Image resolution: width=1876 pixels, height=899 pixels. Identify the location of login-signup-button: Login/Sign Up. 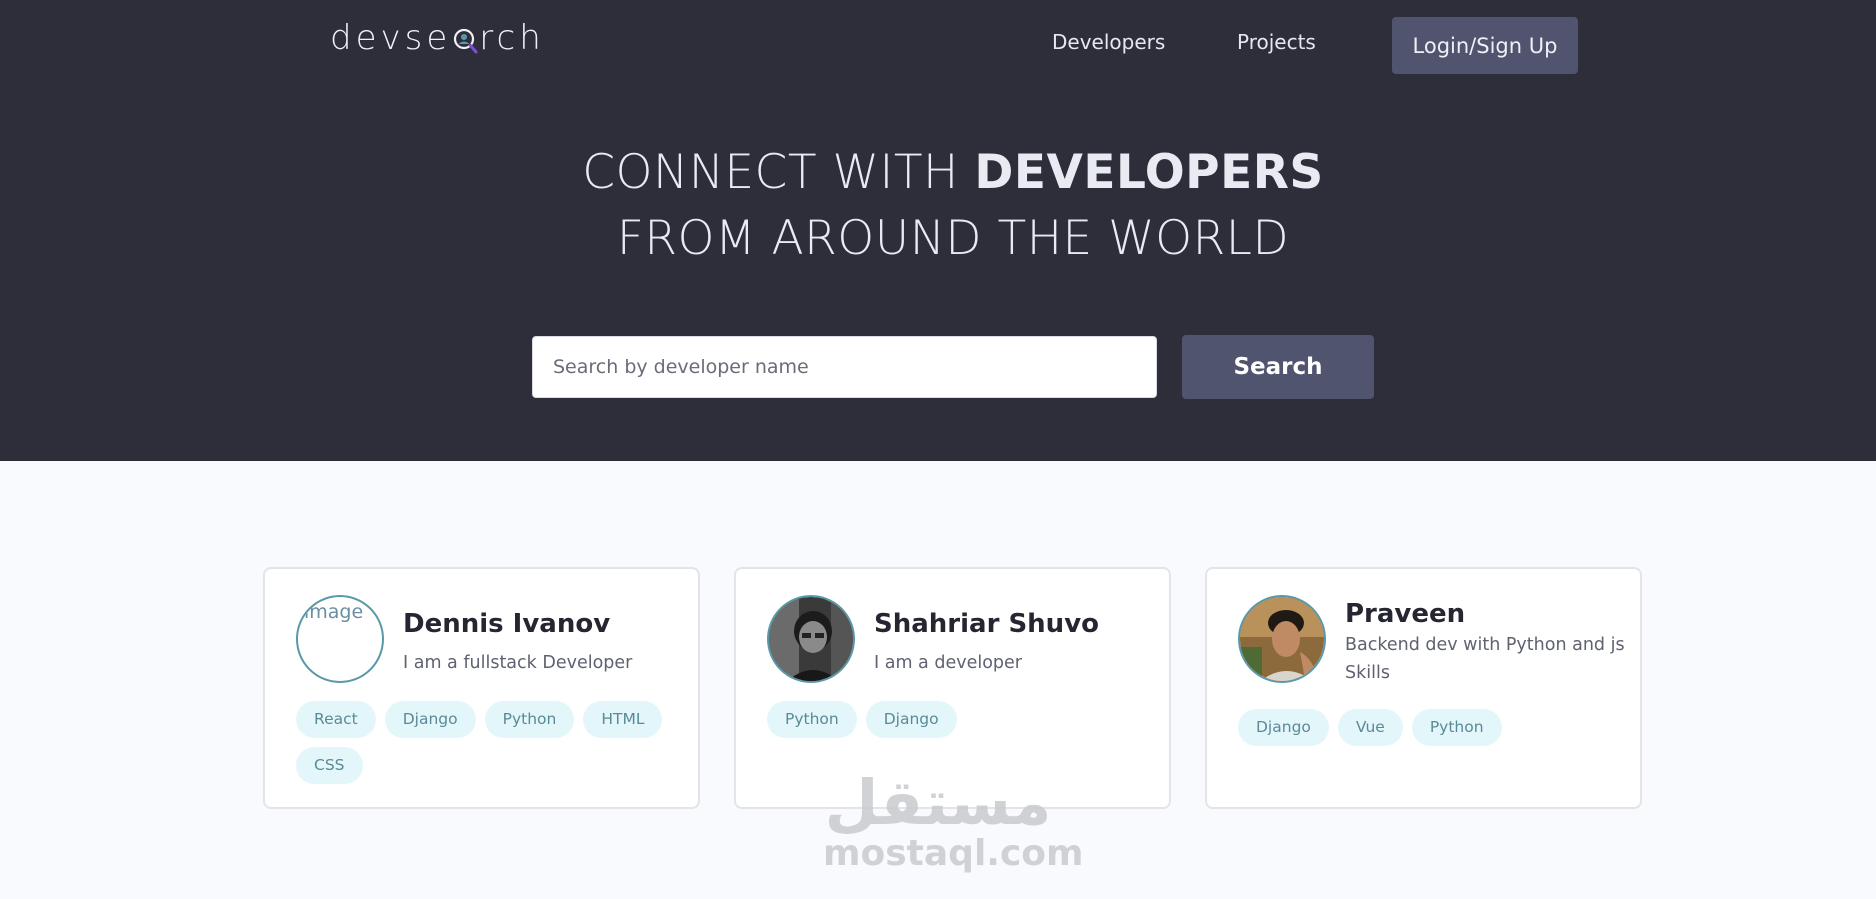
(1485, 45).